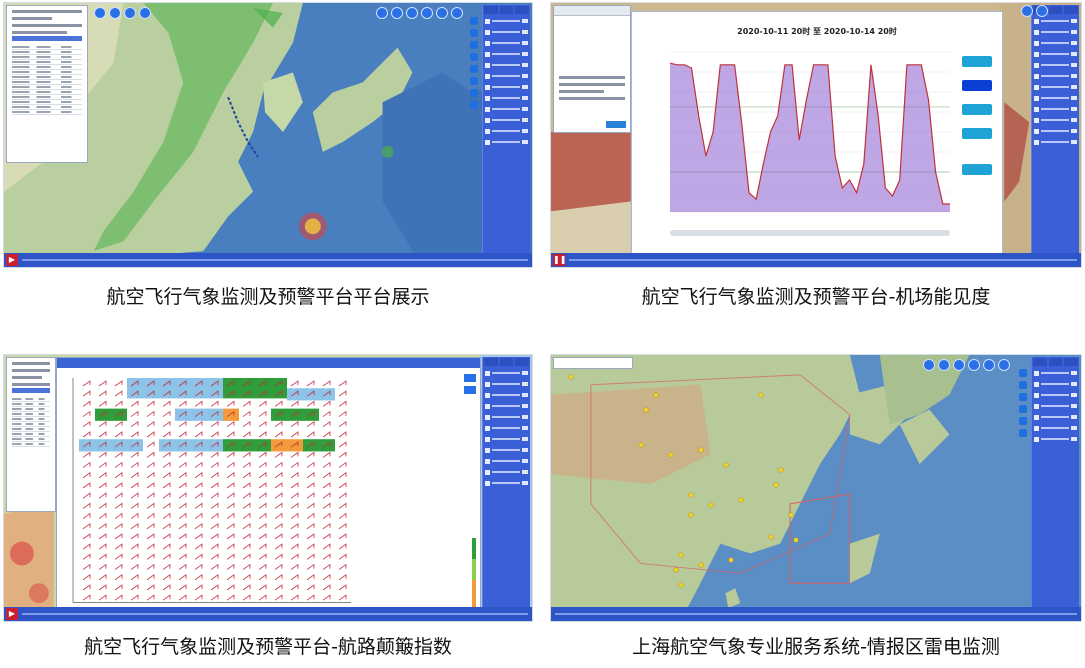 The width and height of the screenshot is (1085, 668). What do you see at coordinates (616, 124) in the screenshot?
I see `query-button` at bounding box center [616, 124].